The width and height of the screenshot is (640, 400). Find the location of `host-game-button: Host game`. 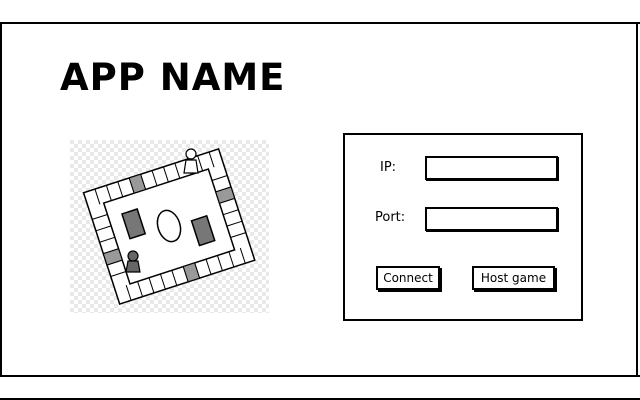

host-game-button: Host game is located at coordinates (513, 278).